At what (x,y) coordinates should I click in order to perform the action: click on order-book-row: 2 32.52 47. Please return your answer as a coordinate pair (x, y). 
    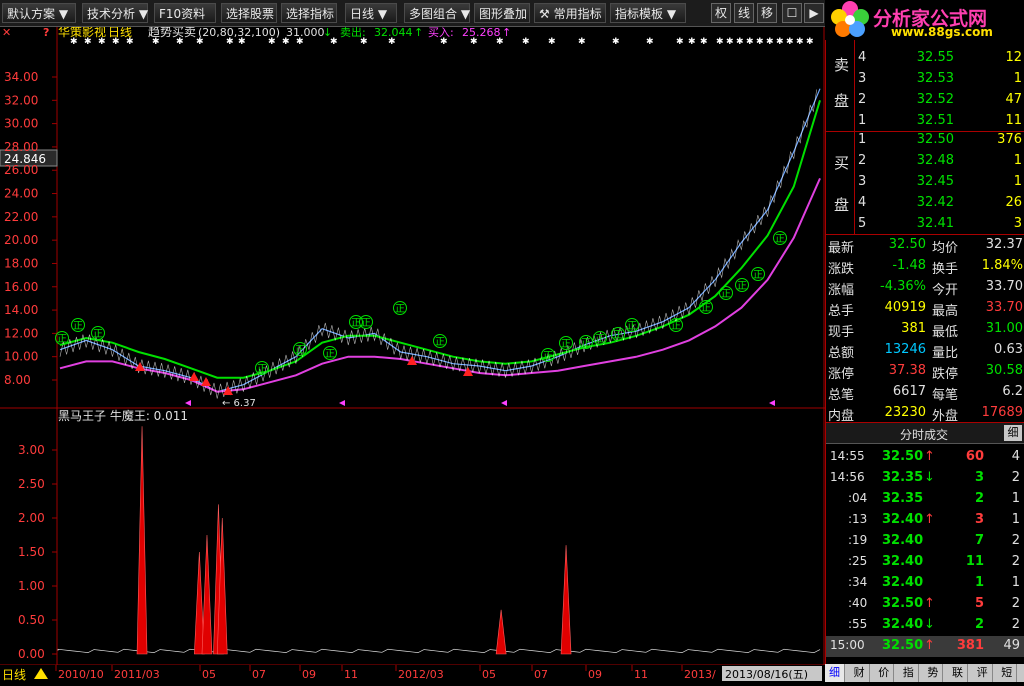
    Looking at the image, I should click on (925, 100).